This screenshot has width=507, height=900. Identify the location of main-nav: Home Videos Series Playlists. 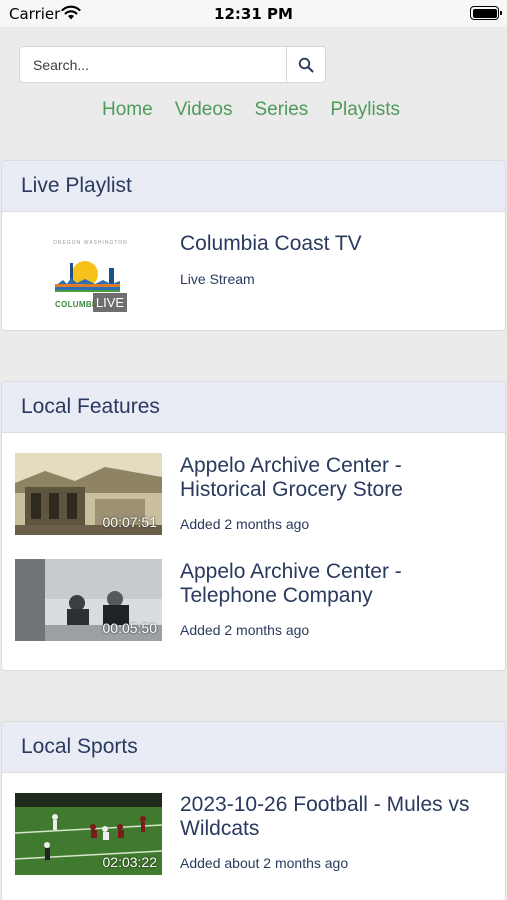
(262, 111).